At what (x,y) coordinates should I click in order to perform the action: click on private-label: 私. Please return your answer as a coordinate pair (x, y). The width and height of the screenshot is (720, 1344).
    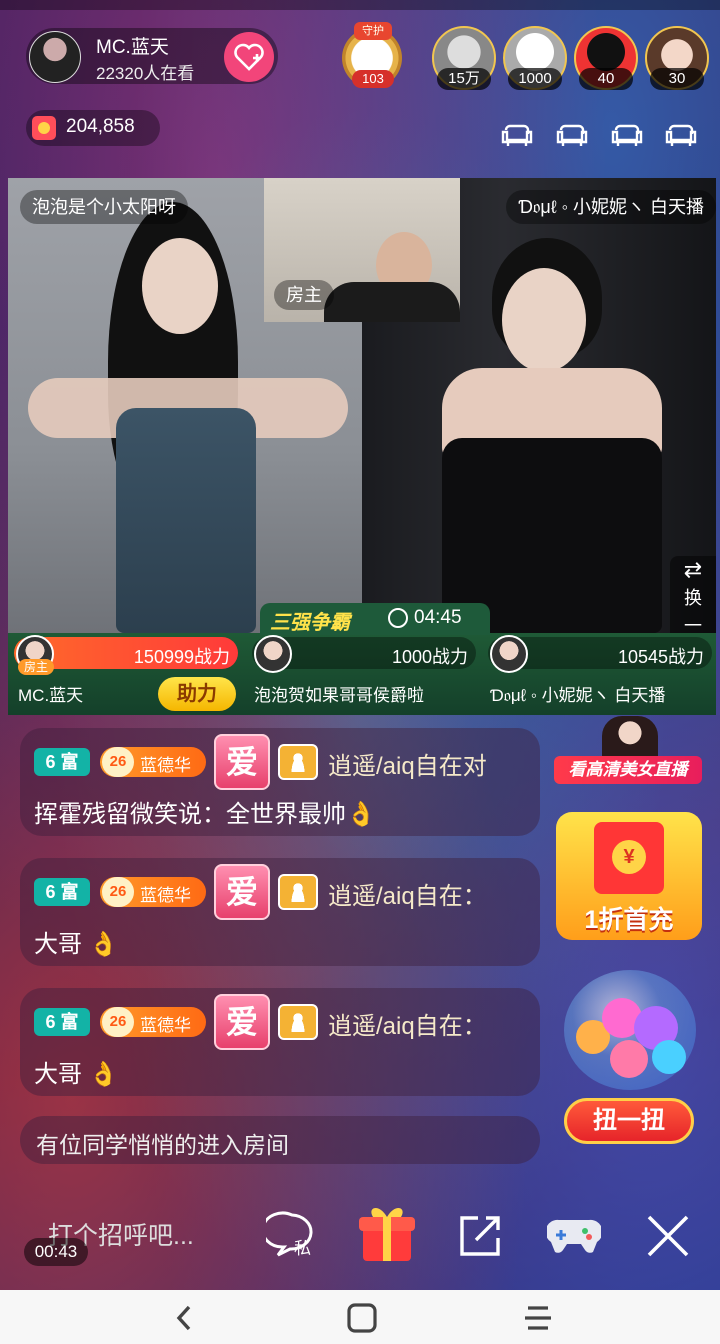
    Looking at the image, I should click on (302, 1248).